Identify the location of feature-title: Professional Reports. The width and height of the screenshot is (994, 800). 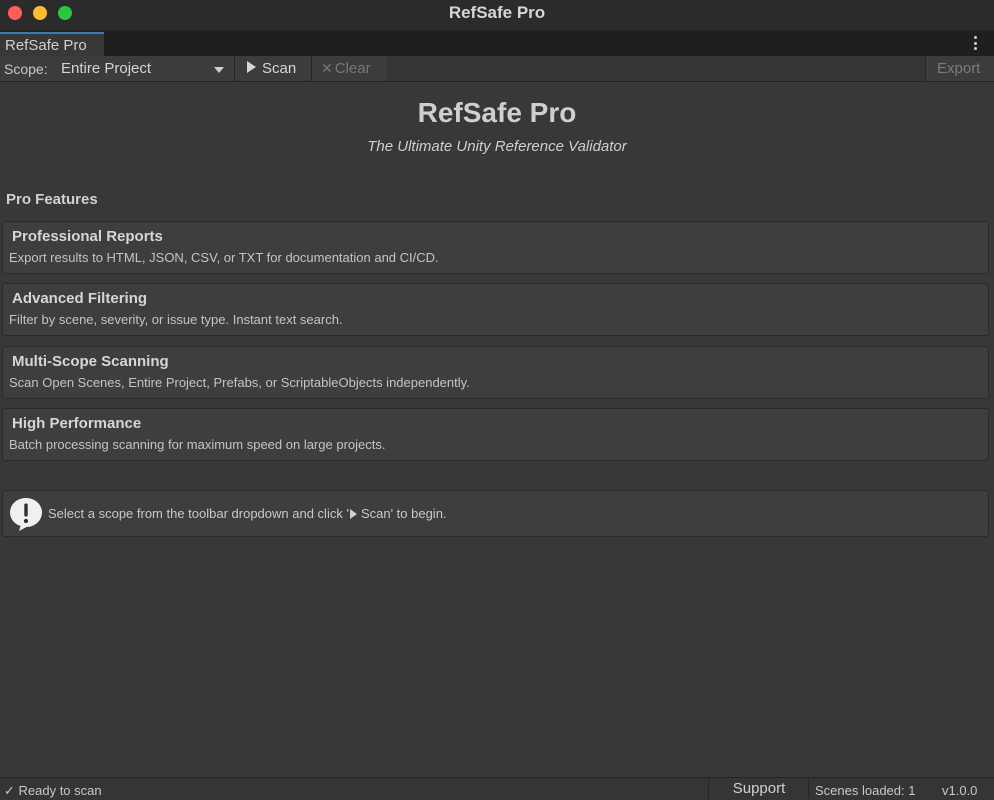
(87, 236).